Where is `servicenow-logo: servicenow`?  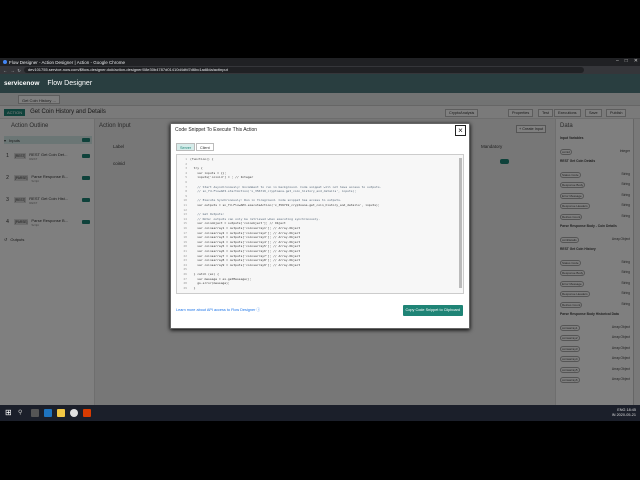 servicenow-logo: servicenow is located at coordinates (22, 83).